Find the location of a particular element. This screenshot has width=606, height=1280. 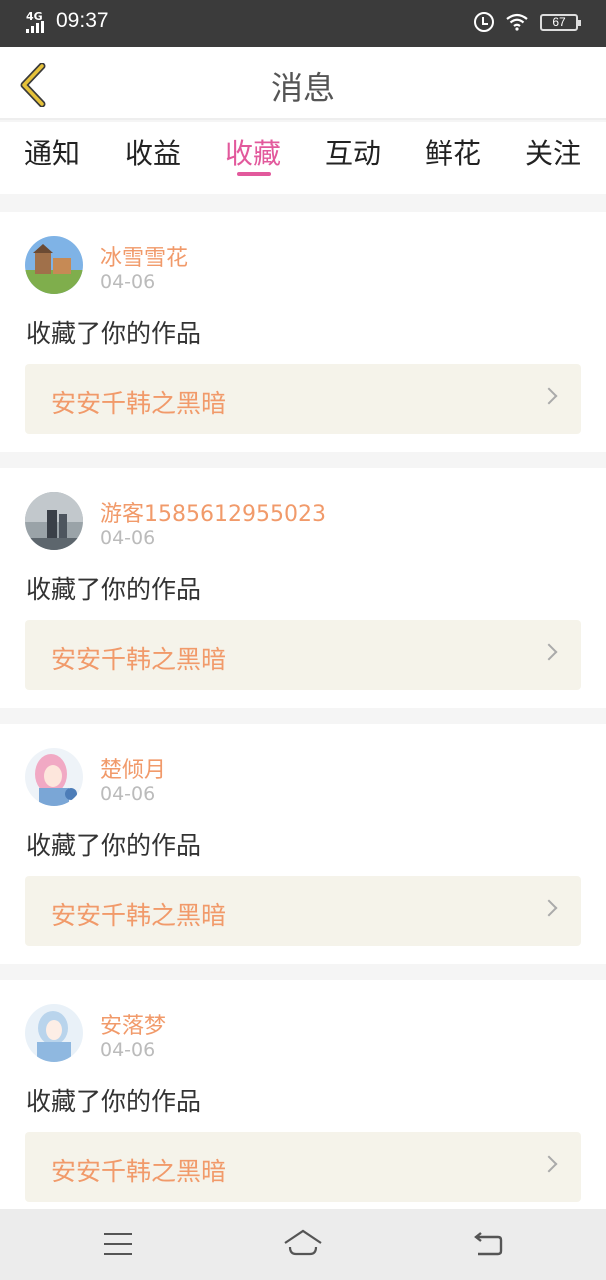

username: 安落梦 is located at coordinates (133, 1024).